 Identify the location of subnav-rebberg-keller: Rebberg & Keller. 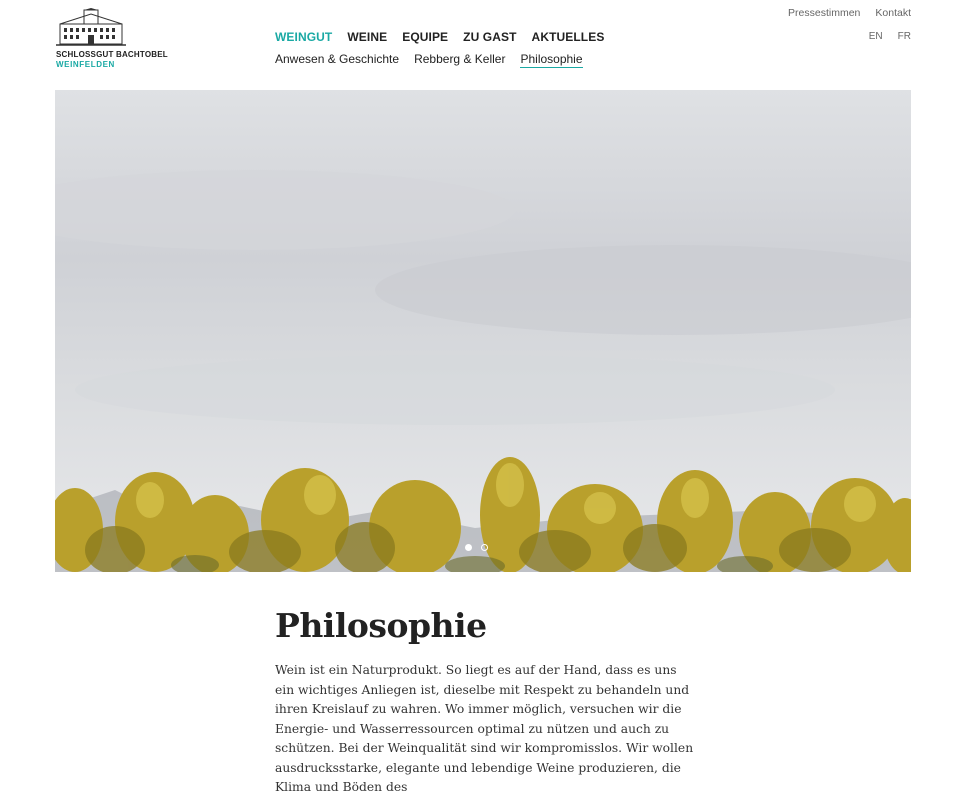
(459, 60).